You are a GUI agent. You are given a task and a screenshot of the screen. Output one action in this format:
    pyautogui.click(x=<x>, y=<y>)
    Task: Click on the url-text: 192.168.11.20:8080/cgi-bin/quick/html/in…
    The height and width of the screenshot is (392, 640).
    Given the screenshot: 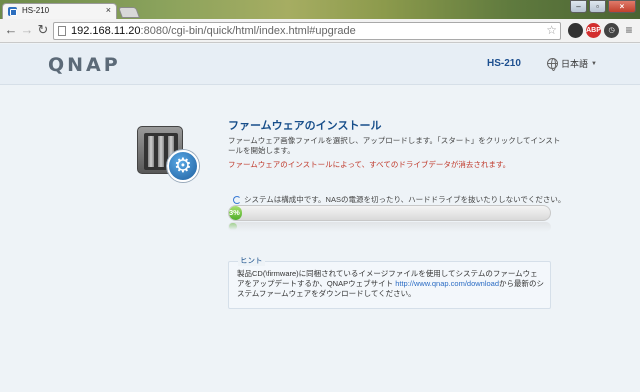 What is the action you would take?
    pyautogui.click(x=213, y=31)
    